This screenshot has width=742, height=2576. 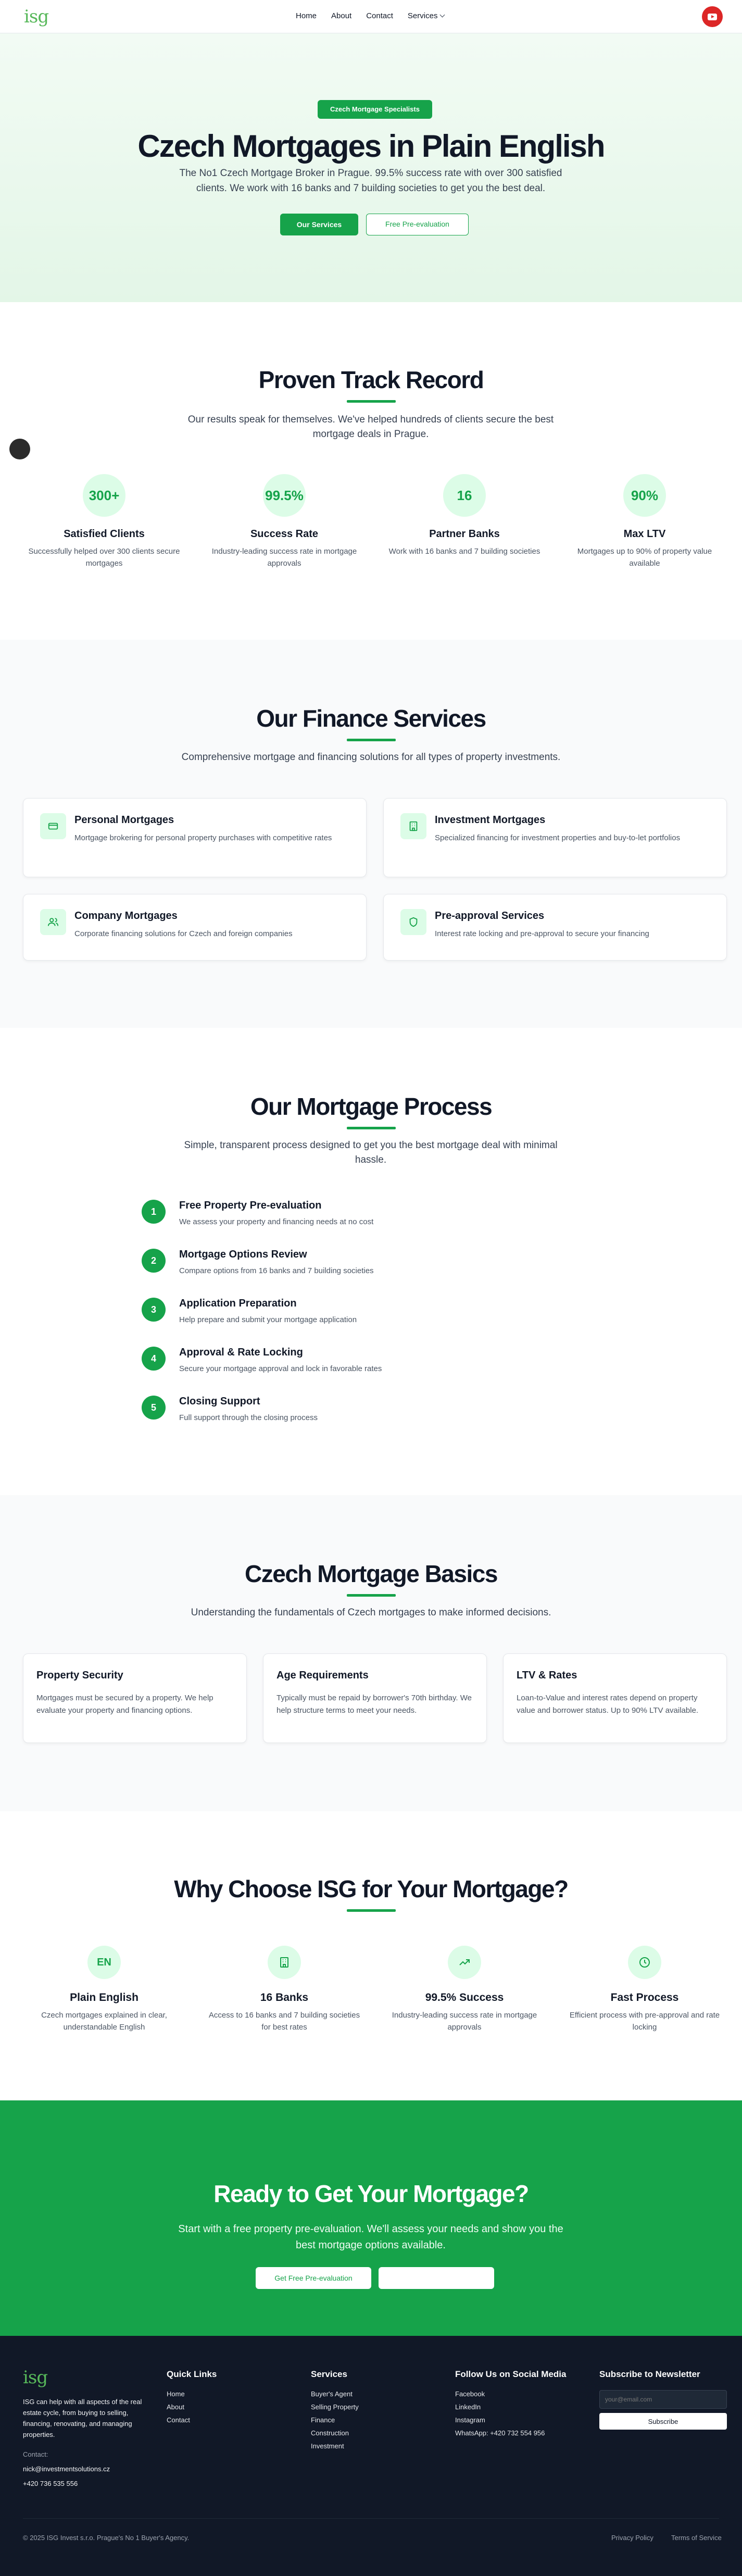 What do you see at coordinates (644, 1962) in the screenshot?
I see `clock-icon` at bounding box center [644, 1962].